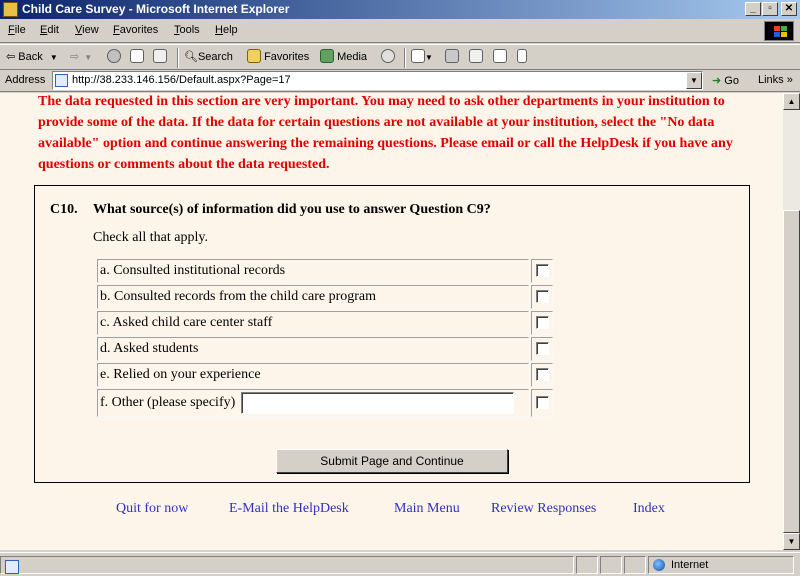  I want to click on refresh-button, so click(137, 58).